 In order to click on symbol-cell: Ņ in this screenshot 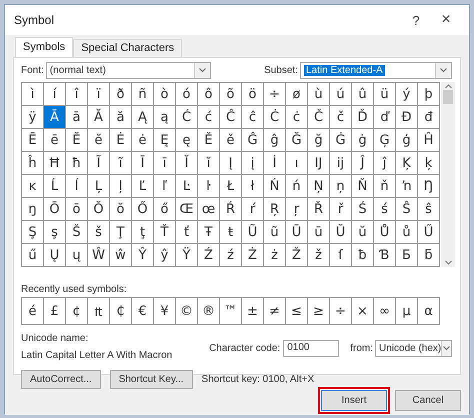, I will do `click(318, 186)`.